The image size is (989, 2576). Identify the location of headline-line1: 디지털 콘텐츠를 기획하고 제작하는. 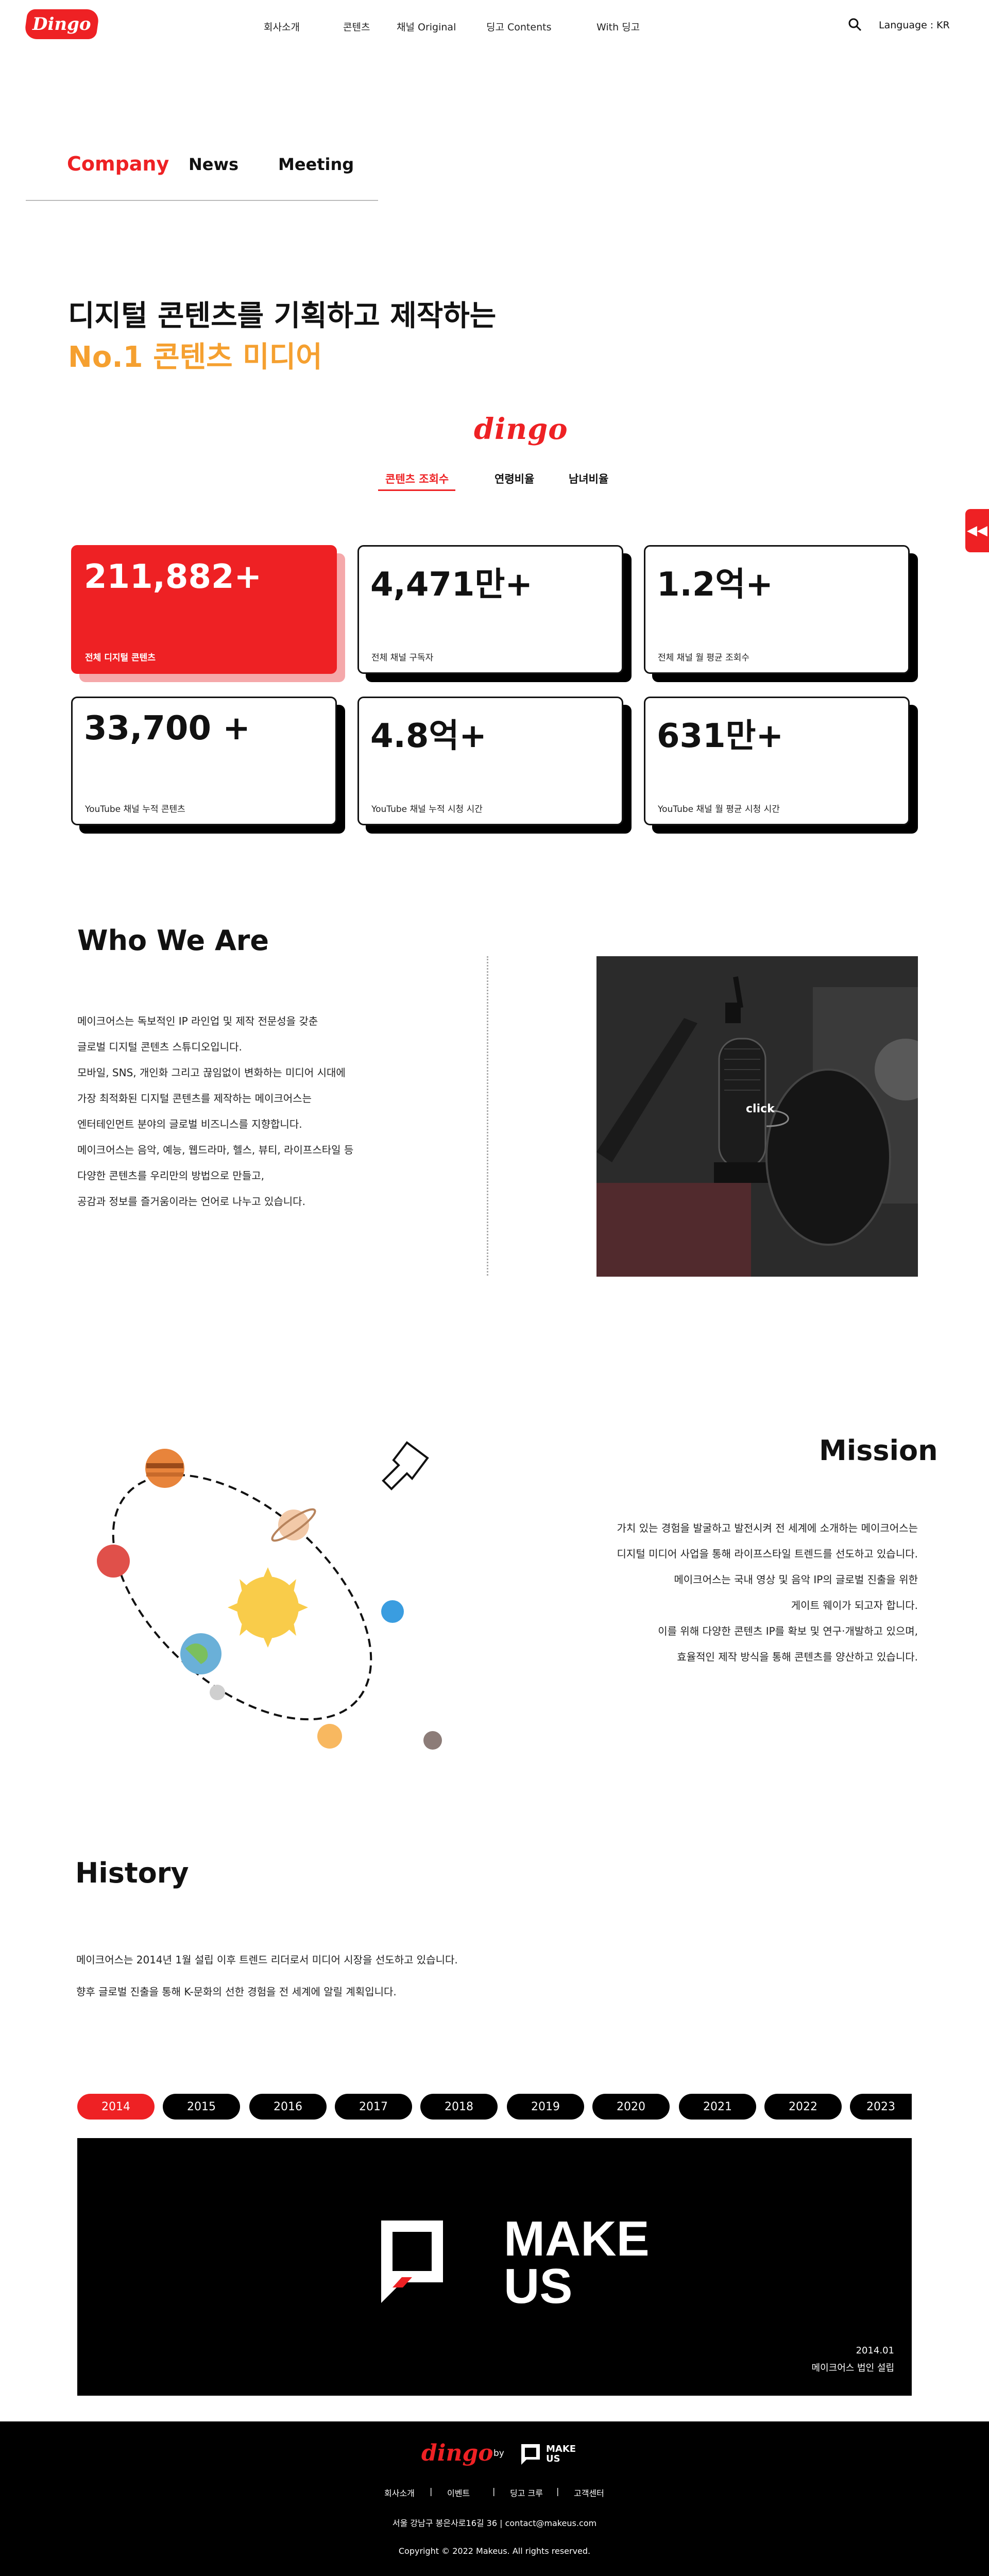
(282, 316).